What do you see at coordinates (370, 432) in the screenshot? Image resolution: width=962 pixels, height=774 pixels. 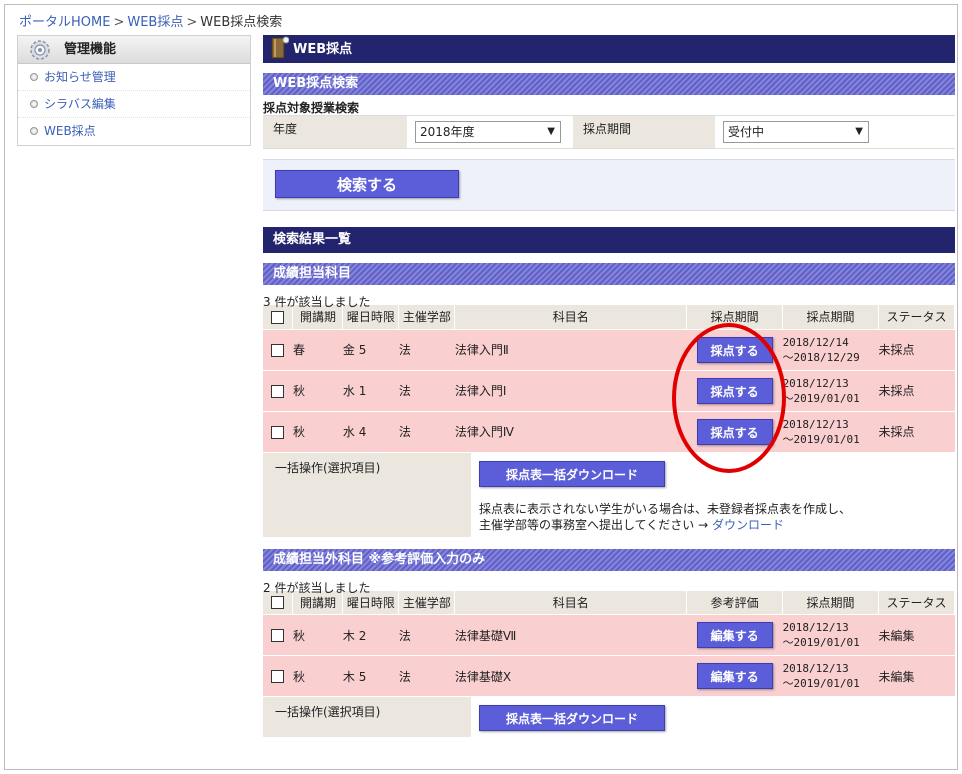 I see `slot-cell: 水 4` at bounding box center [370, 432].